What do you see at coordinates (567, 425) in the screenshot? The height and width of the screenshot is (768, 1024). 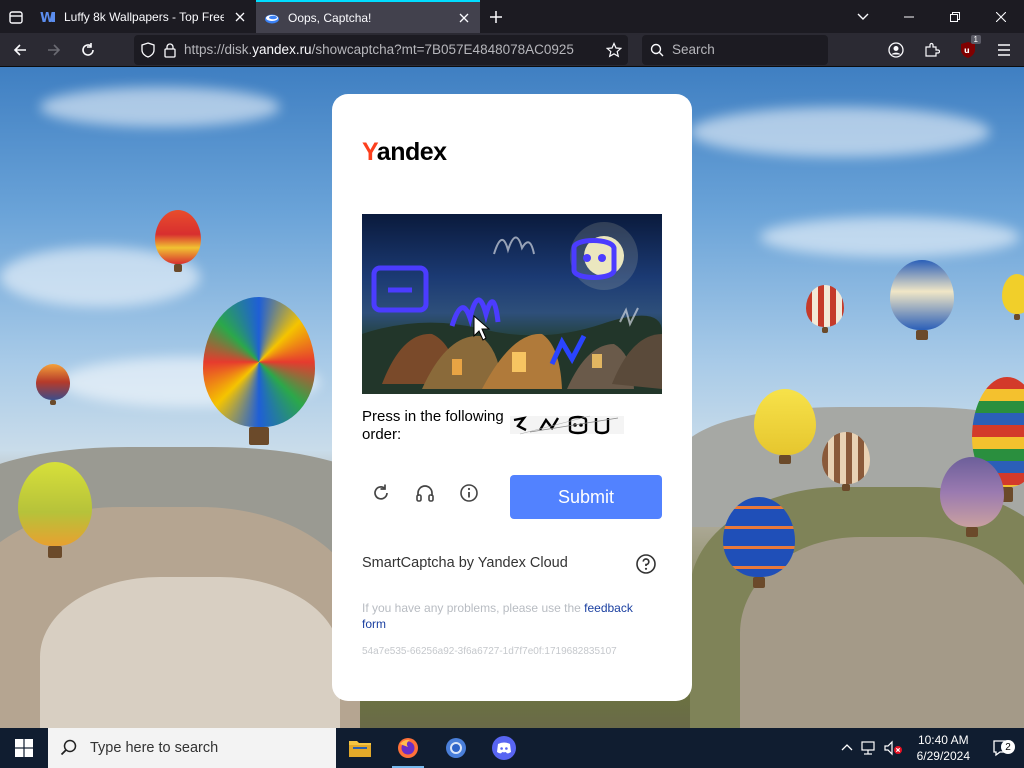 I see `captcha-order-sequence` at bounding box center [567, 425].